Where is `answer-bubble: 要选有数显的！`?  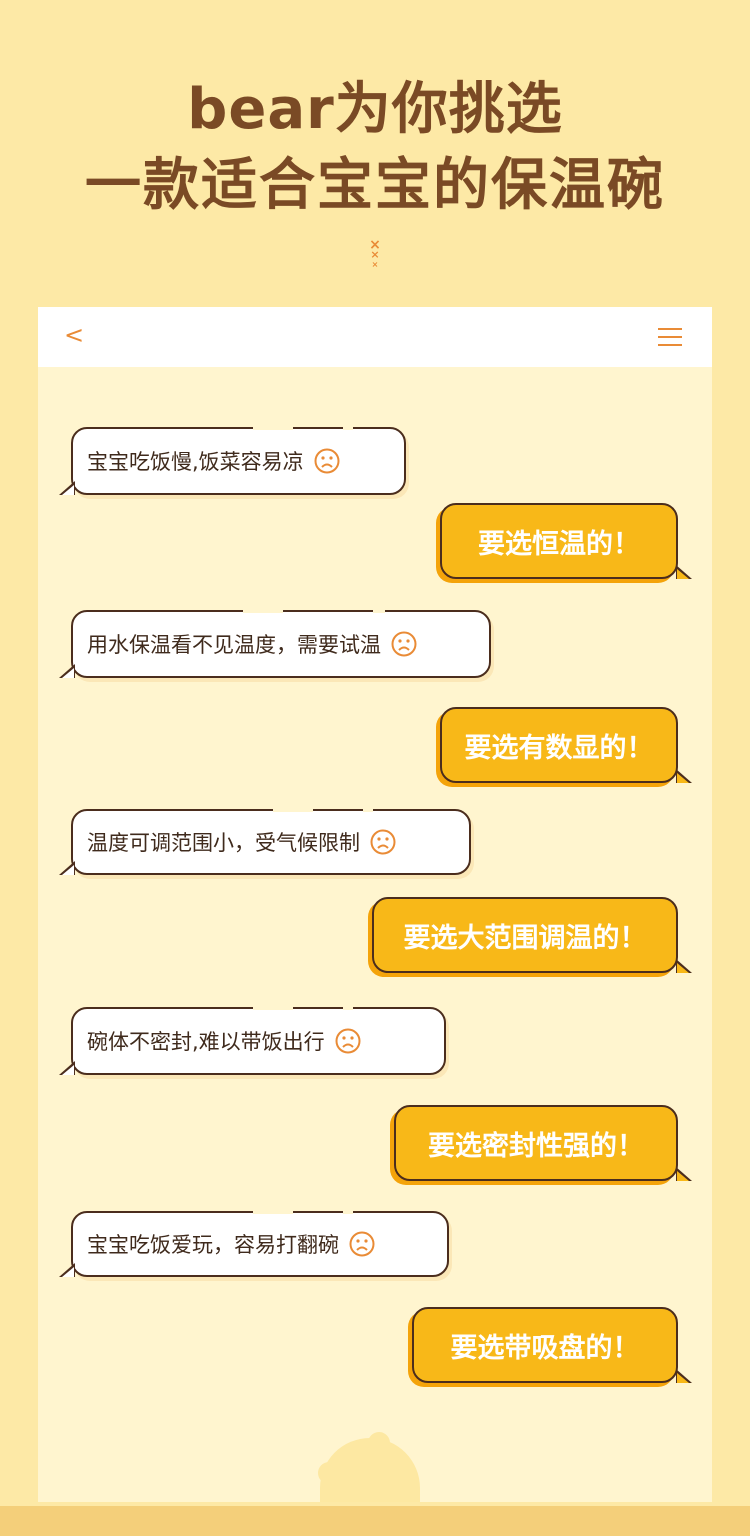 answer-bubble: 要选有数显的！ is located at coordinates (566, 745).